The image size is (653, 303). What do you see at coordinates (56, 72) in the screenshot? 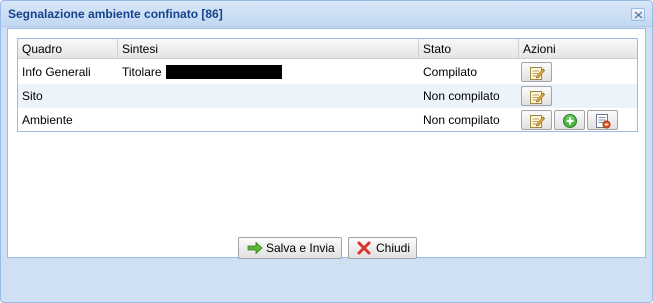
I see `cell-quadro: Info Generali` at bounding box center [56, 72].